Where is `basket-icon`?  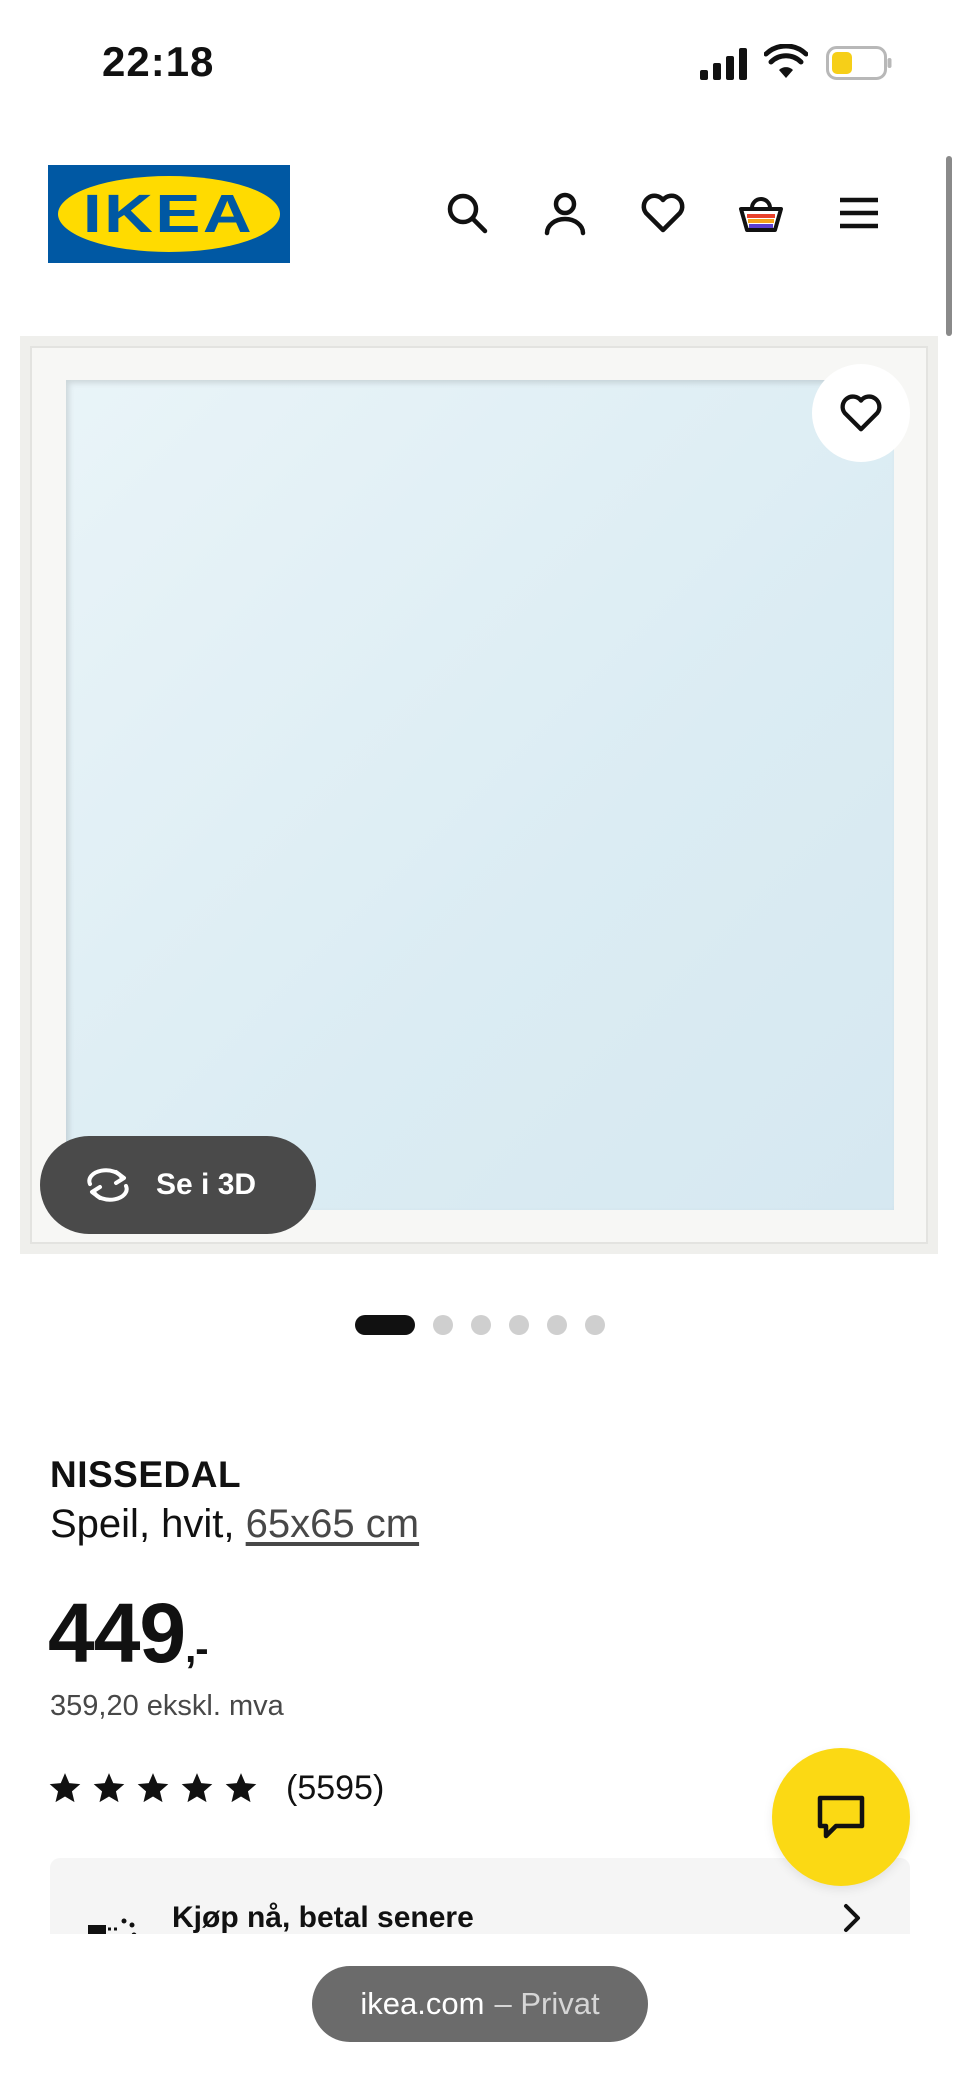
basket-icon is located at coordinates (761, 213).